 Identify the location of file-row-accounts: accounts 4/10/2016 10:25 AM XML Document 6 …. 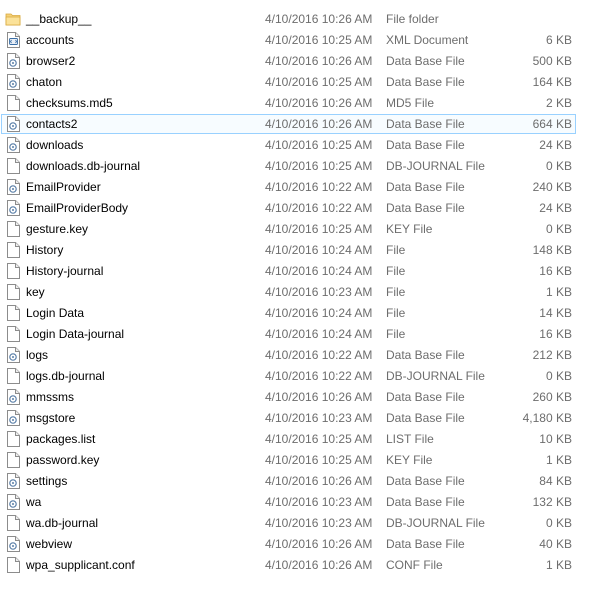
(305, 40).